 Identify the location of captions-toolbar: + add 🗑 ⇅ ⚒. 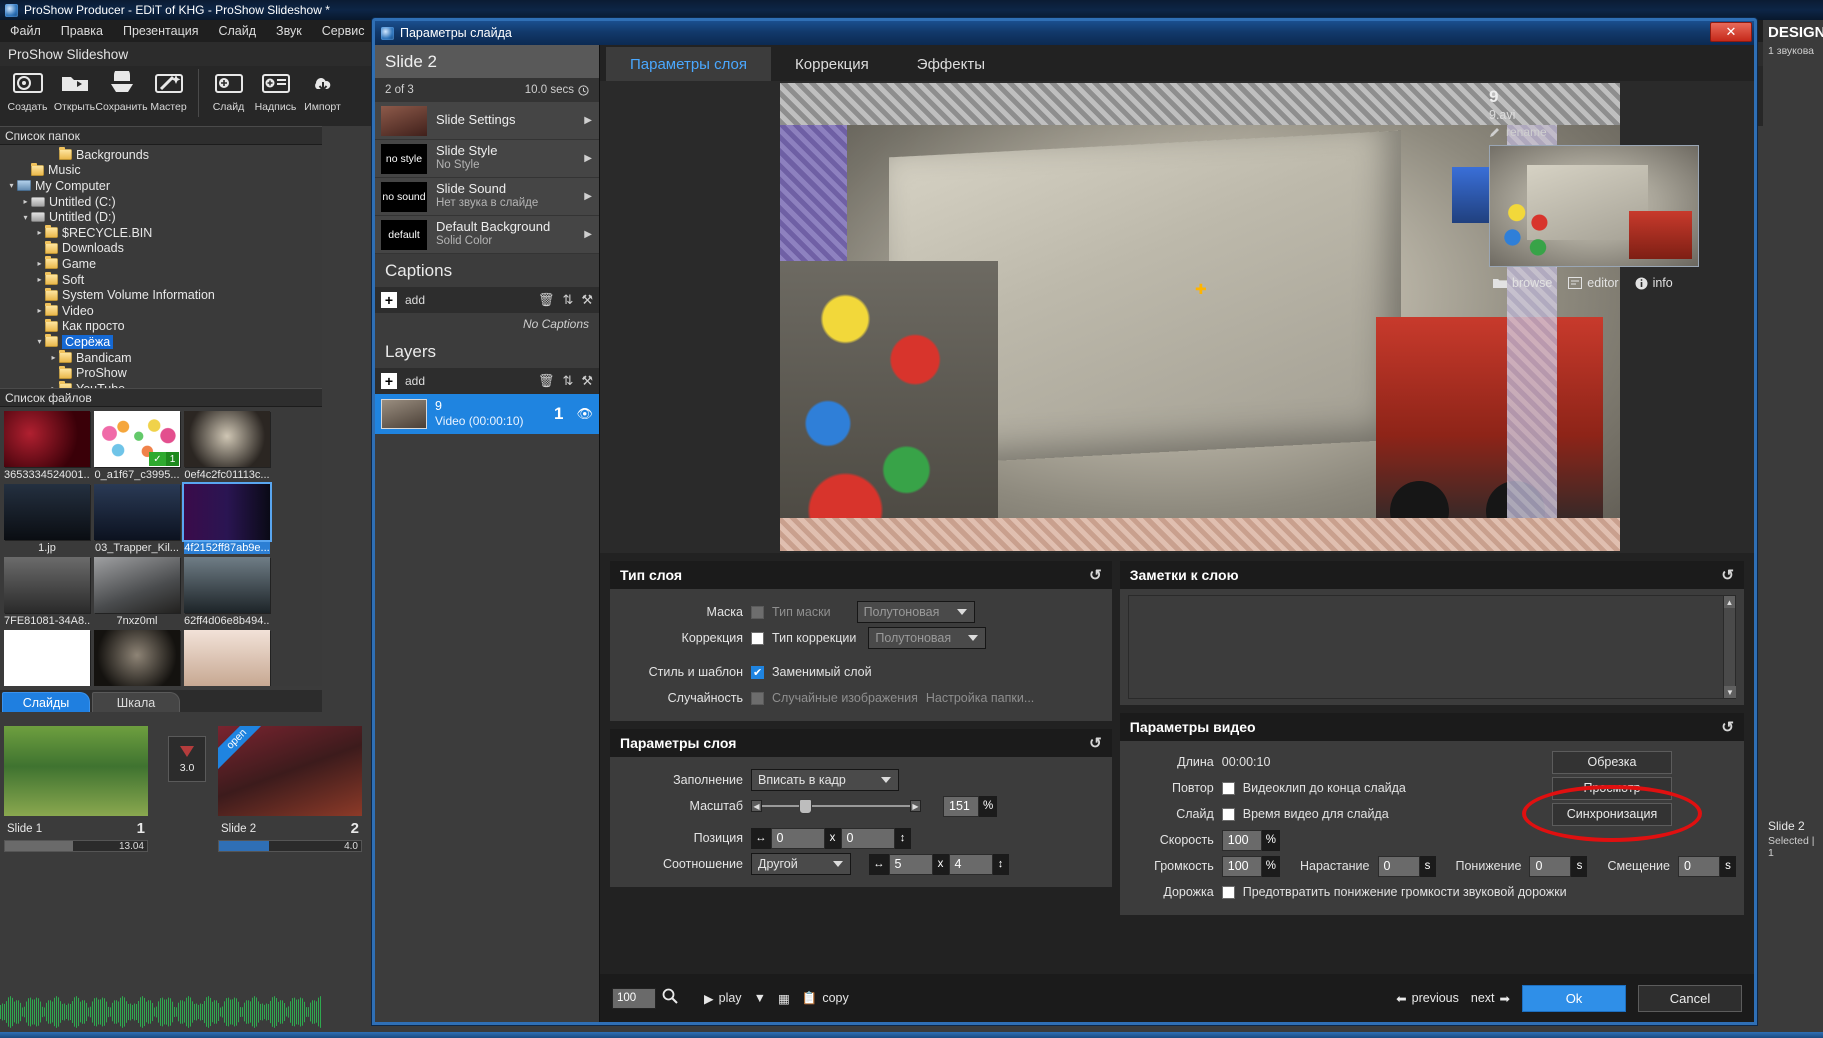
(487, 300).